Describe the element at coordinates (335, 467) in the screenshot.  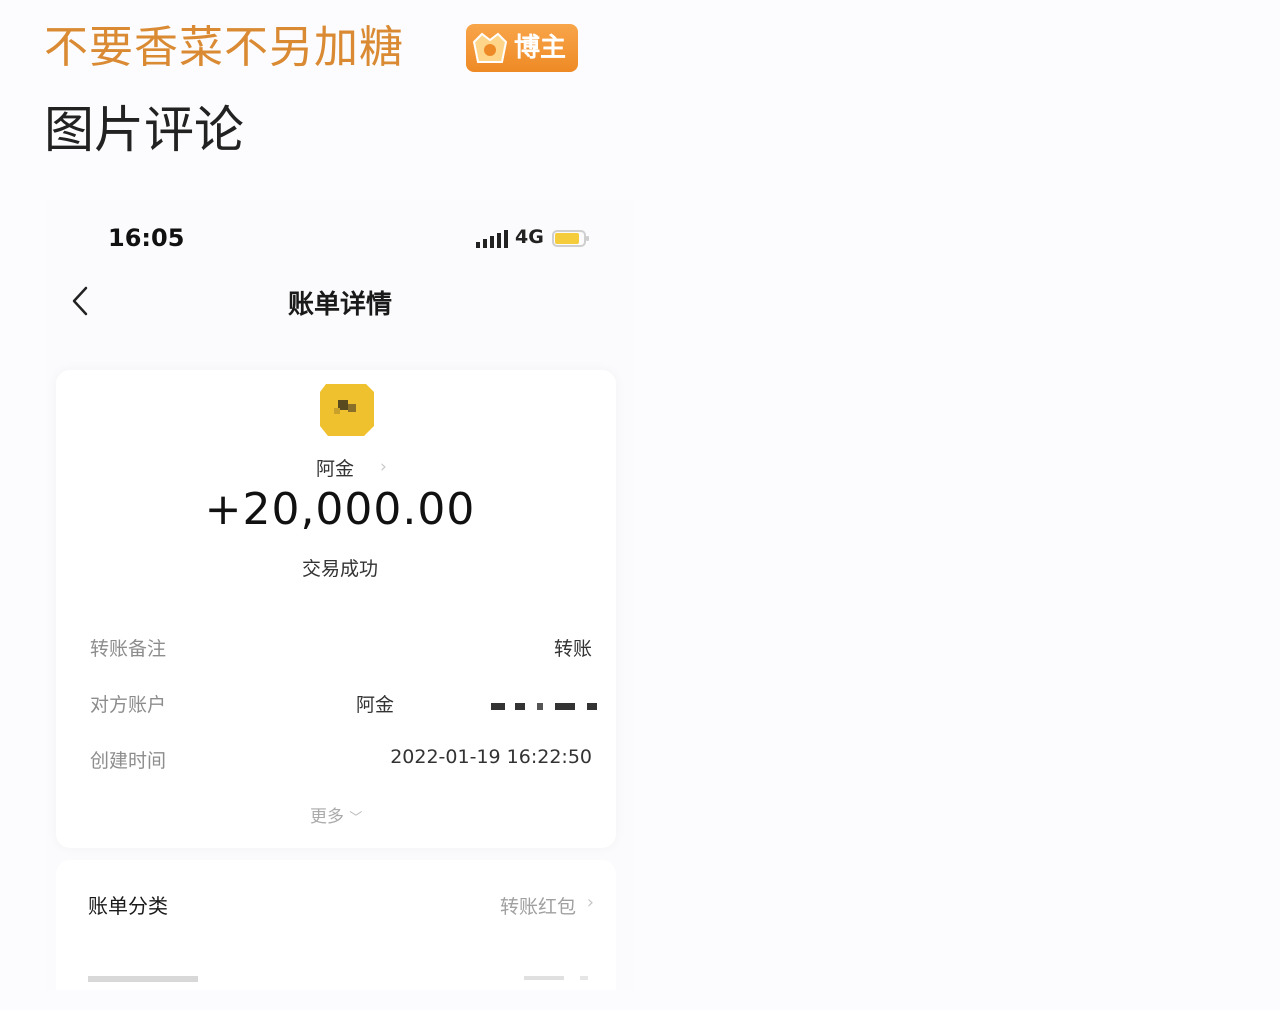
I see `payee-name: 阿金` at that location.